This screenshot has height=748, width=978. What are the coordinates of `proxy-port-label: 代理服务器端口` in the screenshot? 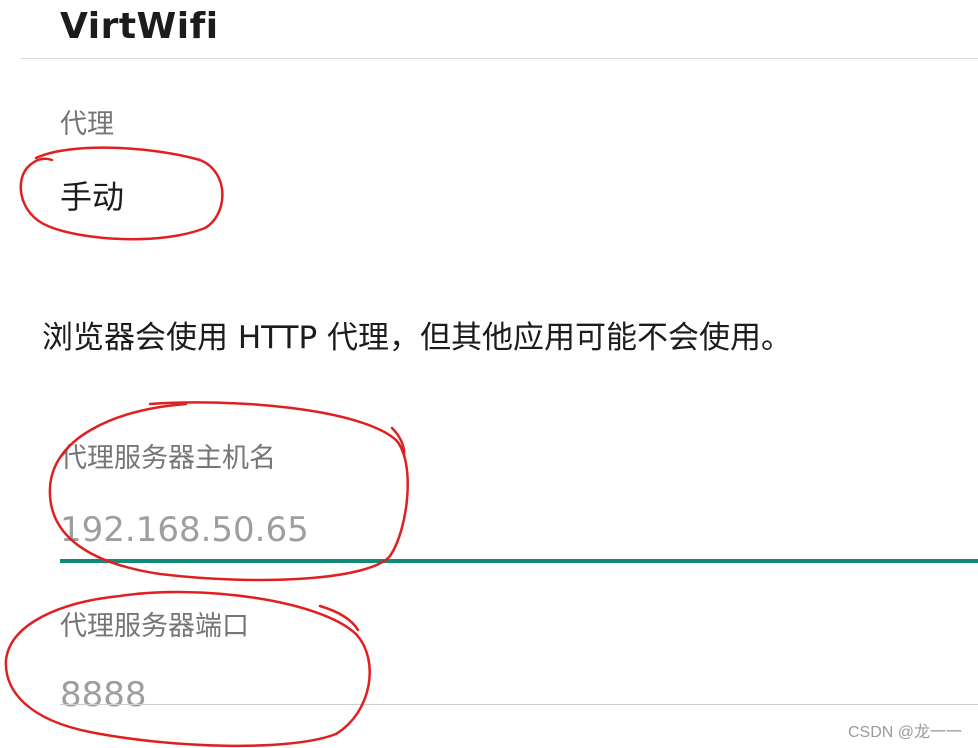 It's located at (154, 626).